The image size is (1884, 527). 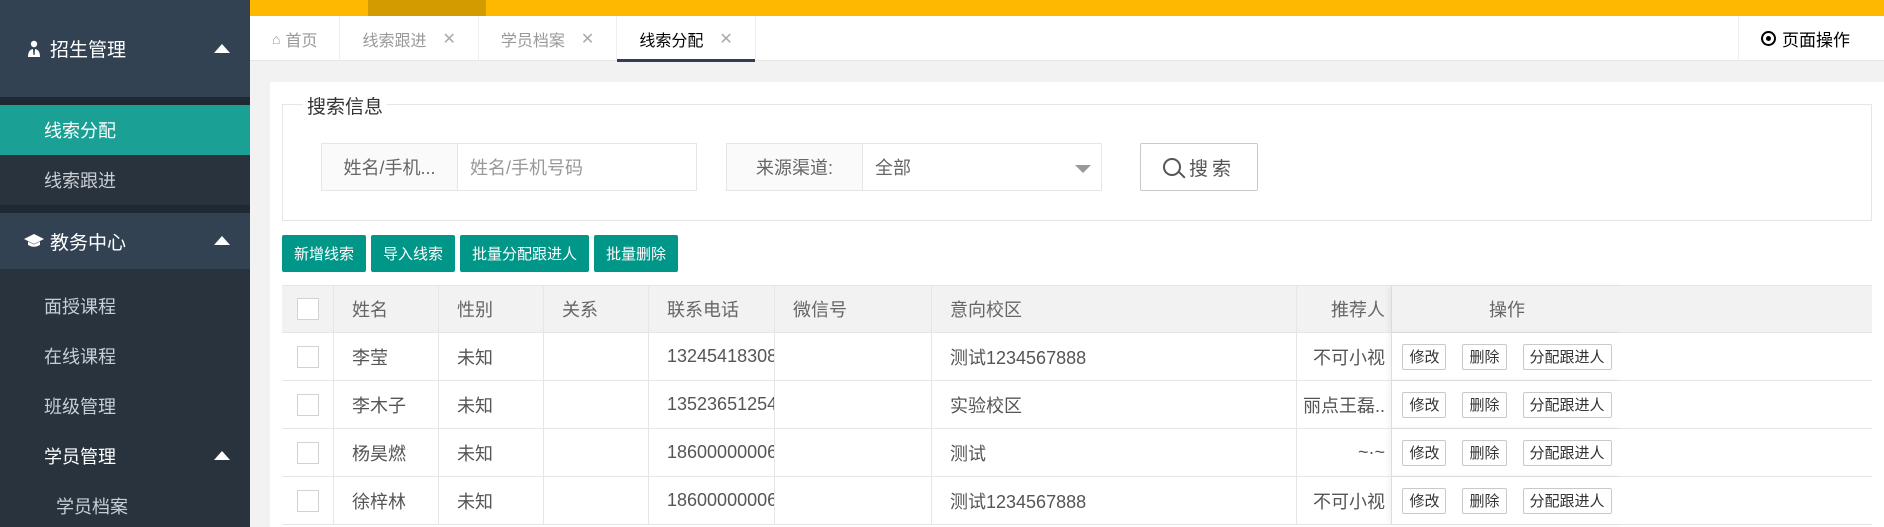 What do you see at coordinates (276, 38) in the screenshot?
I see `home-icon: ⌂` at bounding box center [276, 38].